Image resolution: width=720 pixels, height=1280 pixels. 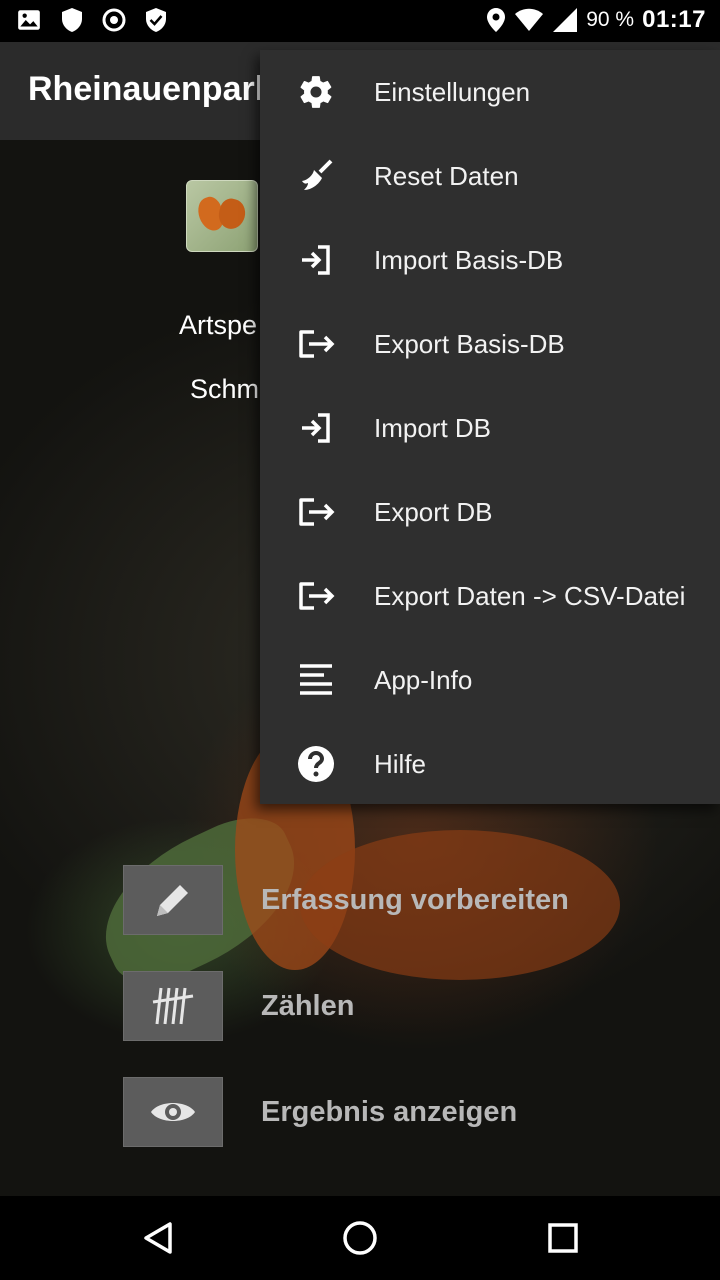 What do you see at coordinates (433, 511) in the screenshot?
I see `menu-label-export-db: Export DB` at bounding box center [433, 511].